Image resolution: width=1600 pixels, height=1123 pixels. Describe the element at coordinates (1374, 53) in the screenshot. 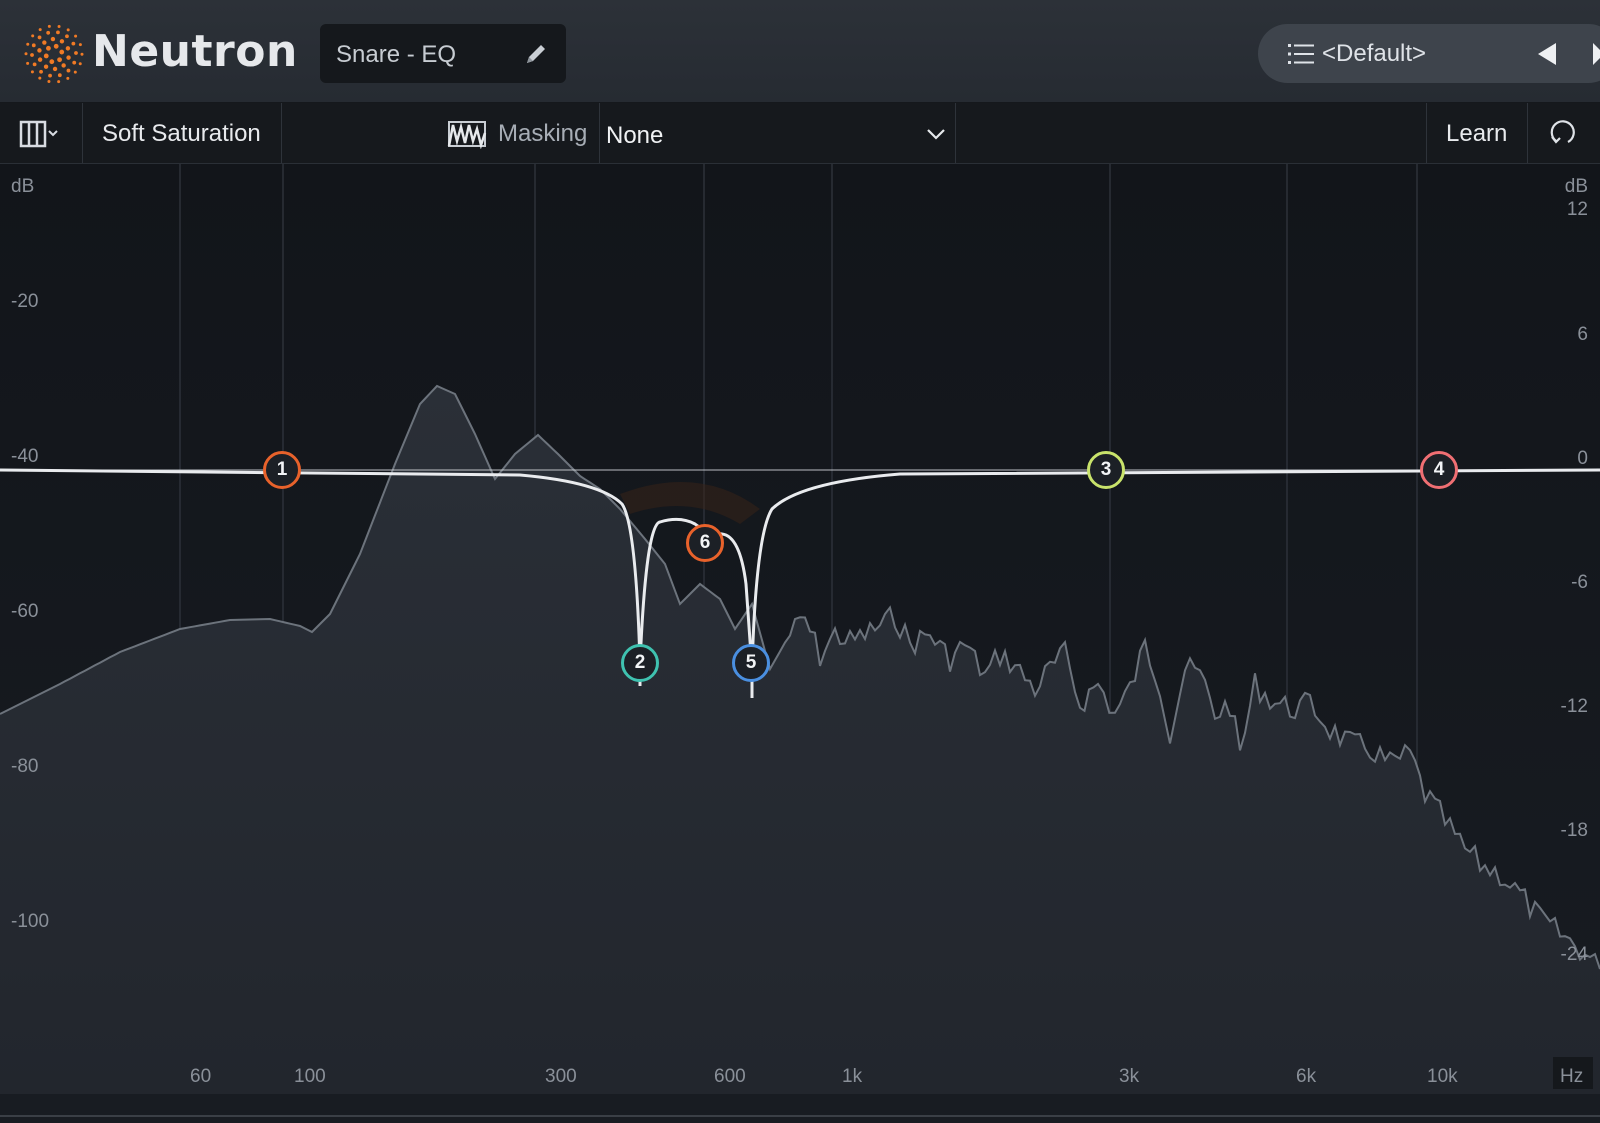

I see `preset-name: <Default>` at that location.